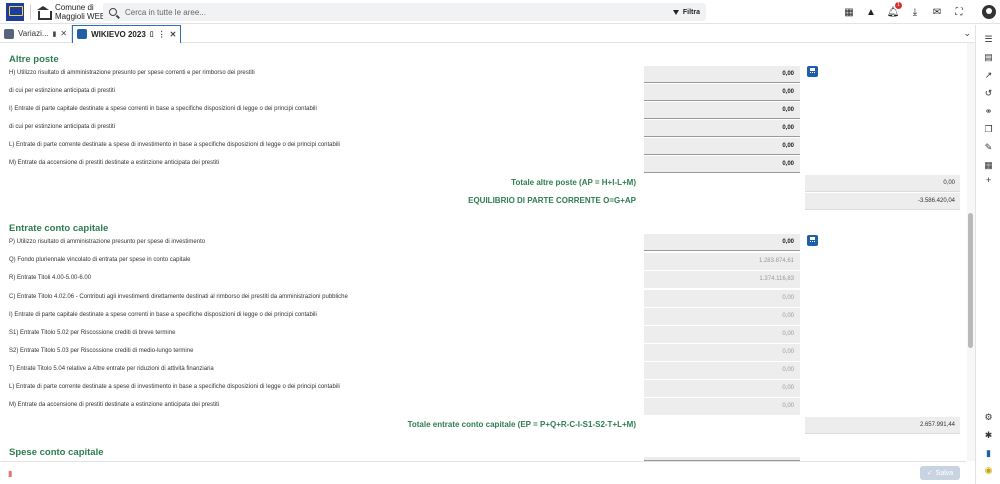 Image resolution: width=1000 pixels, height=484 pixels. Describe the element at coordinates (988, 129) in the screenshot. I see `copy-icon: ❐` at that location.